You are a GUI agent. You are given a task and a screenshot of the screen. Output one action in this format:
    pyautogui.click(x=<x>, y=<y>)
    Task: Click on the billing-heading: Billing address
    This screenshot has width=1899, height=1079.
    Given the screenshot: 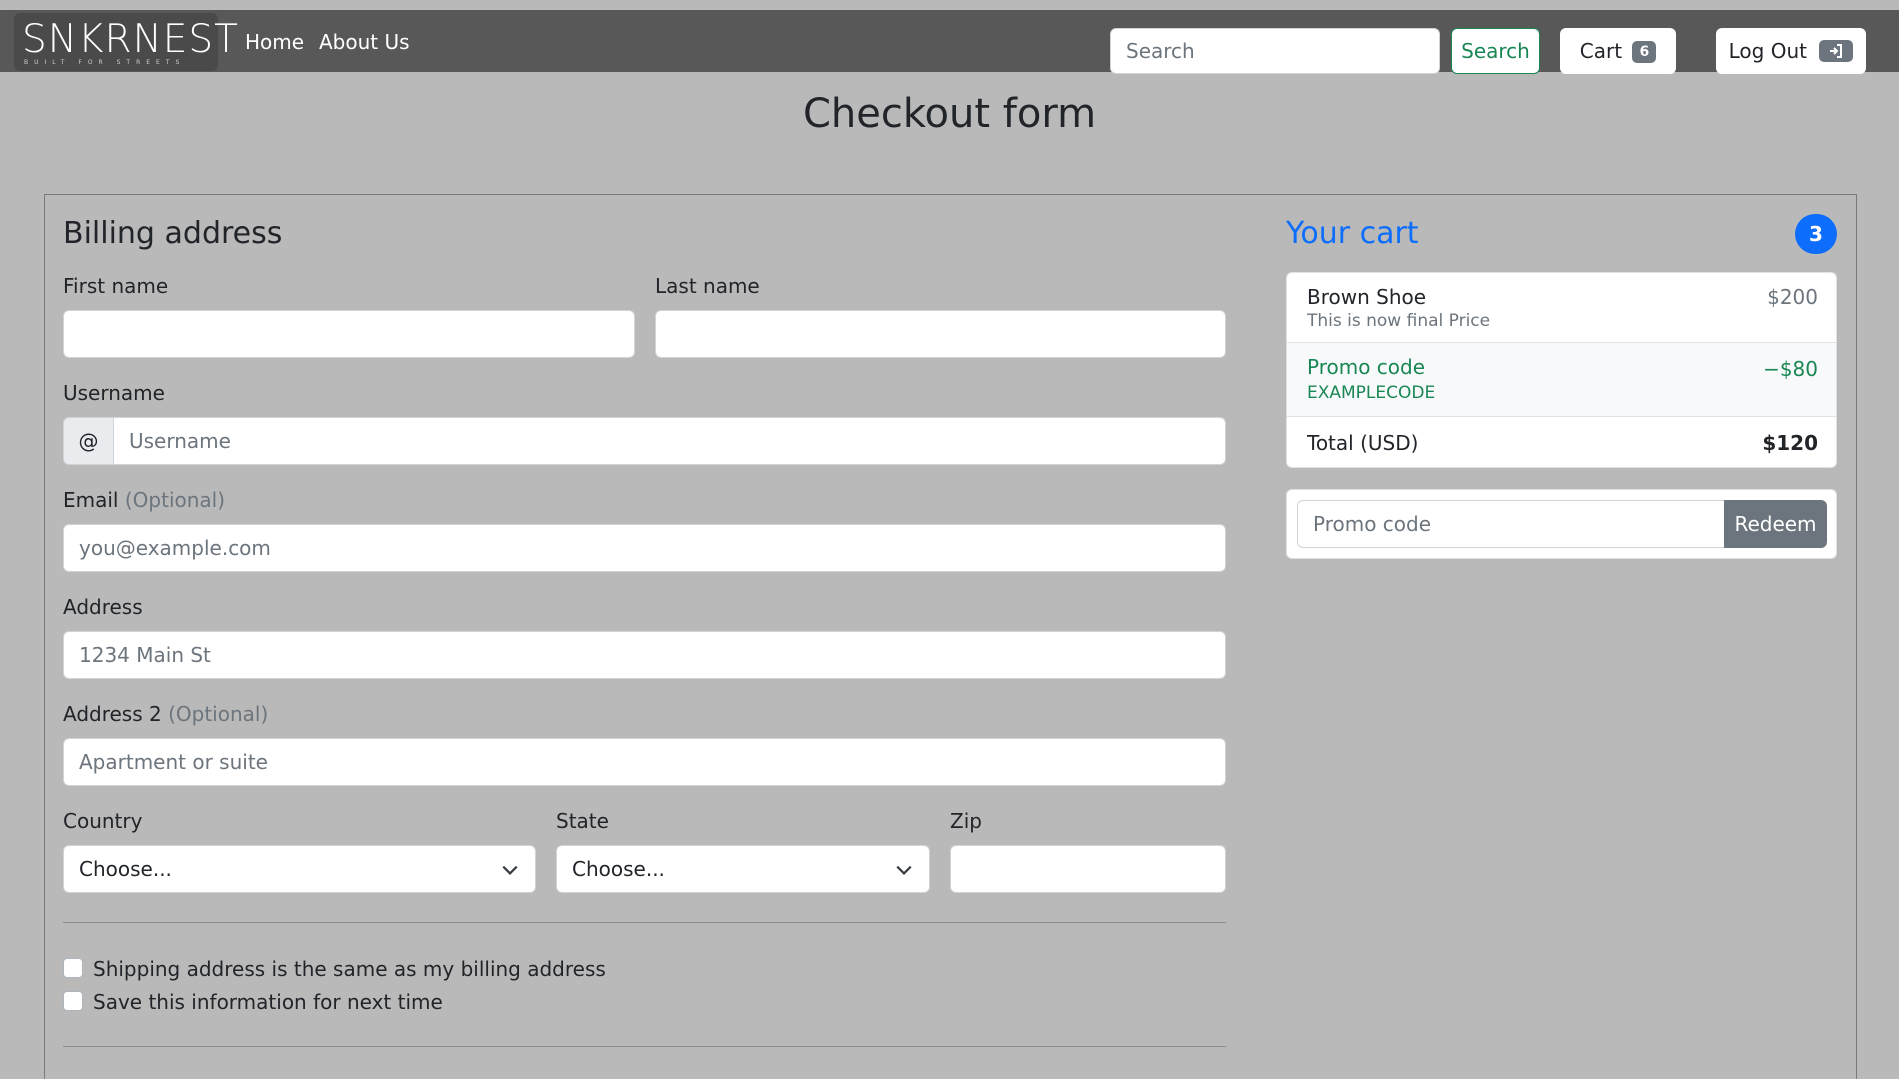 What is the action you would take?
    pyautogui.click(x=173, y=233)
    